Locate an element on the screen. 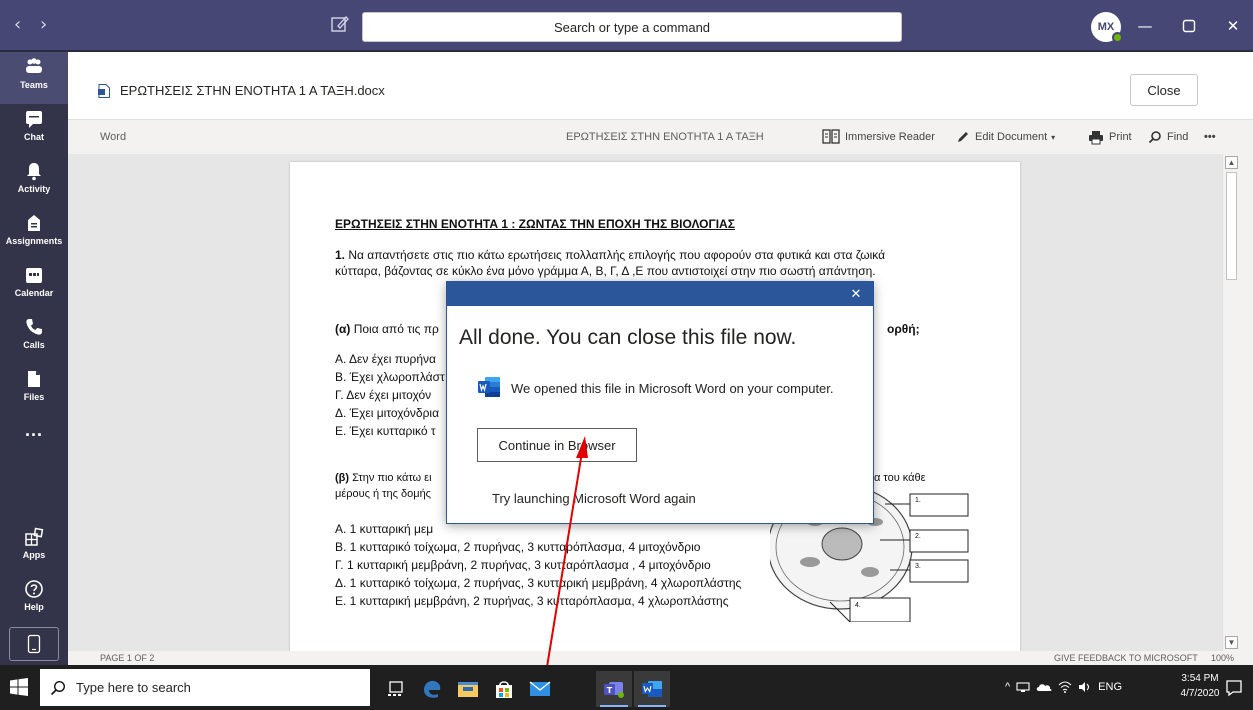  mail-icon is located at coordinates (540, 688).